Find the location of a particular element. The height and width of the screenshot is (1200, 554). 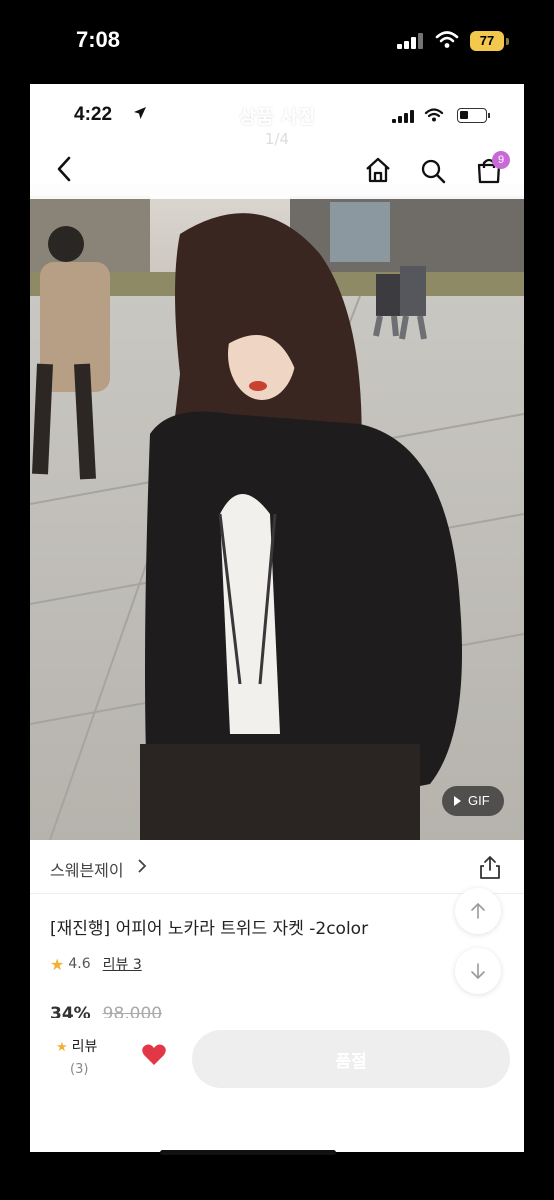

product-title: [재진행] 어피어 노카라 트위드 자켓 -2color is located at coordinates (209, 929).